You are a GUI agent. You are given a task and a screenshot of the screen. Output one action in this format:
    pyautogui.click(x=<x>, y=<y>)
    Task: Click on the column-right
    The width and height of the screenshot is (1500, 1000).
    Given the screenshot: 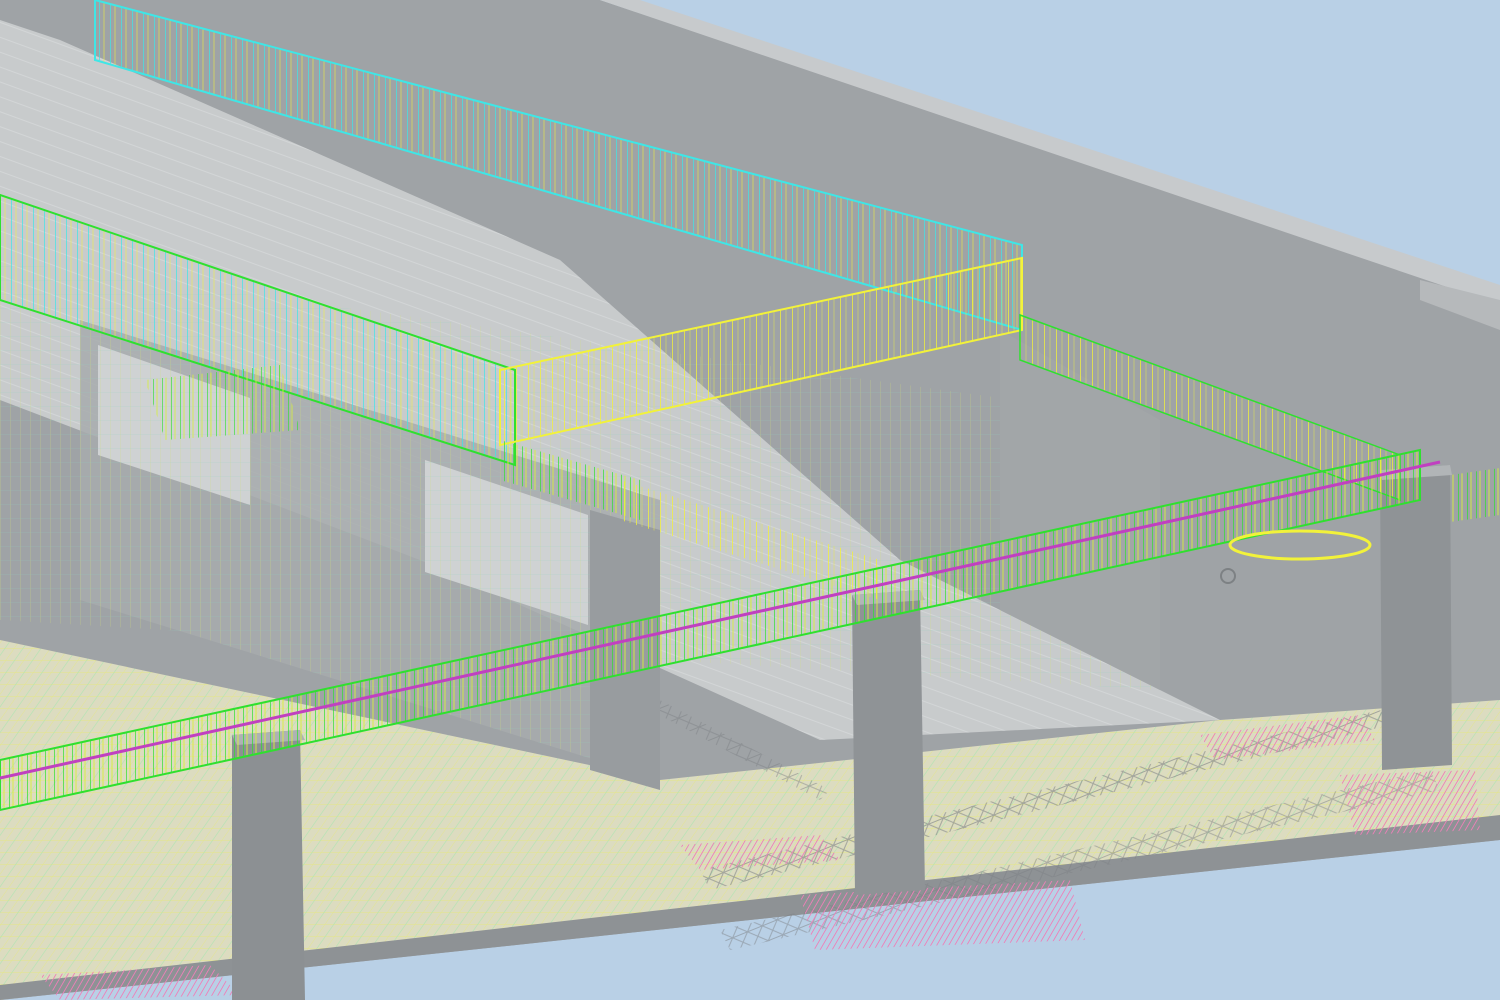 What is the action you would take?
    pyautogui.click(x=1416, y=617)
    